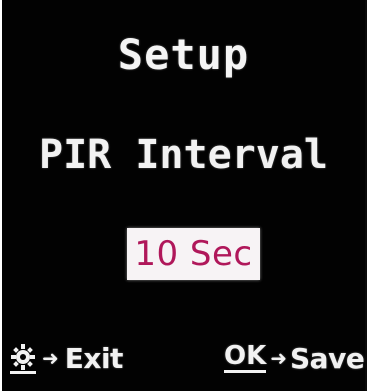 This screenshot has width=371, height=391. I want to click on screen-title: Setup, so click(183, 54).